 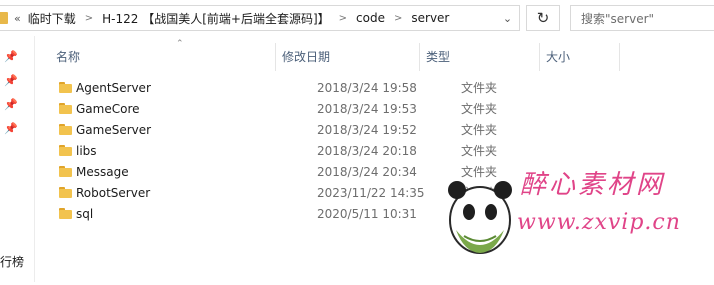 What do you see at coordinates (543, 18) in the screenshot?
I see `refresh-icon: ↻` at bounding box center [543, 18].